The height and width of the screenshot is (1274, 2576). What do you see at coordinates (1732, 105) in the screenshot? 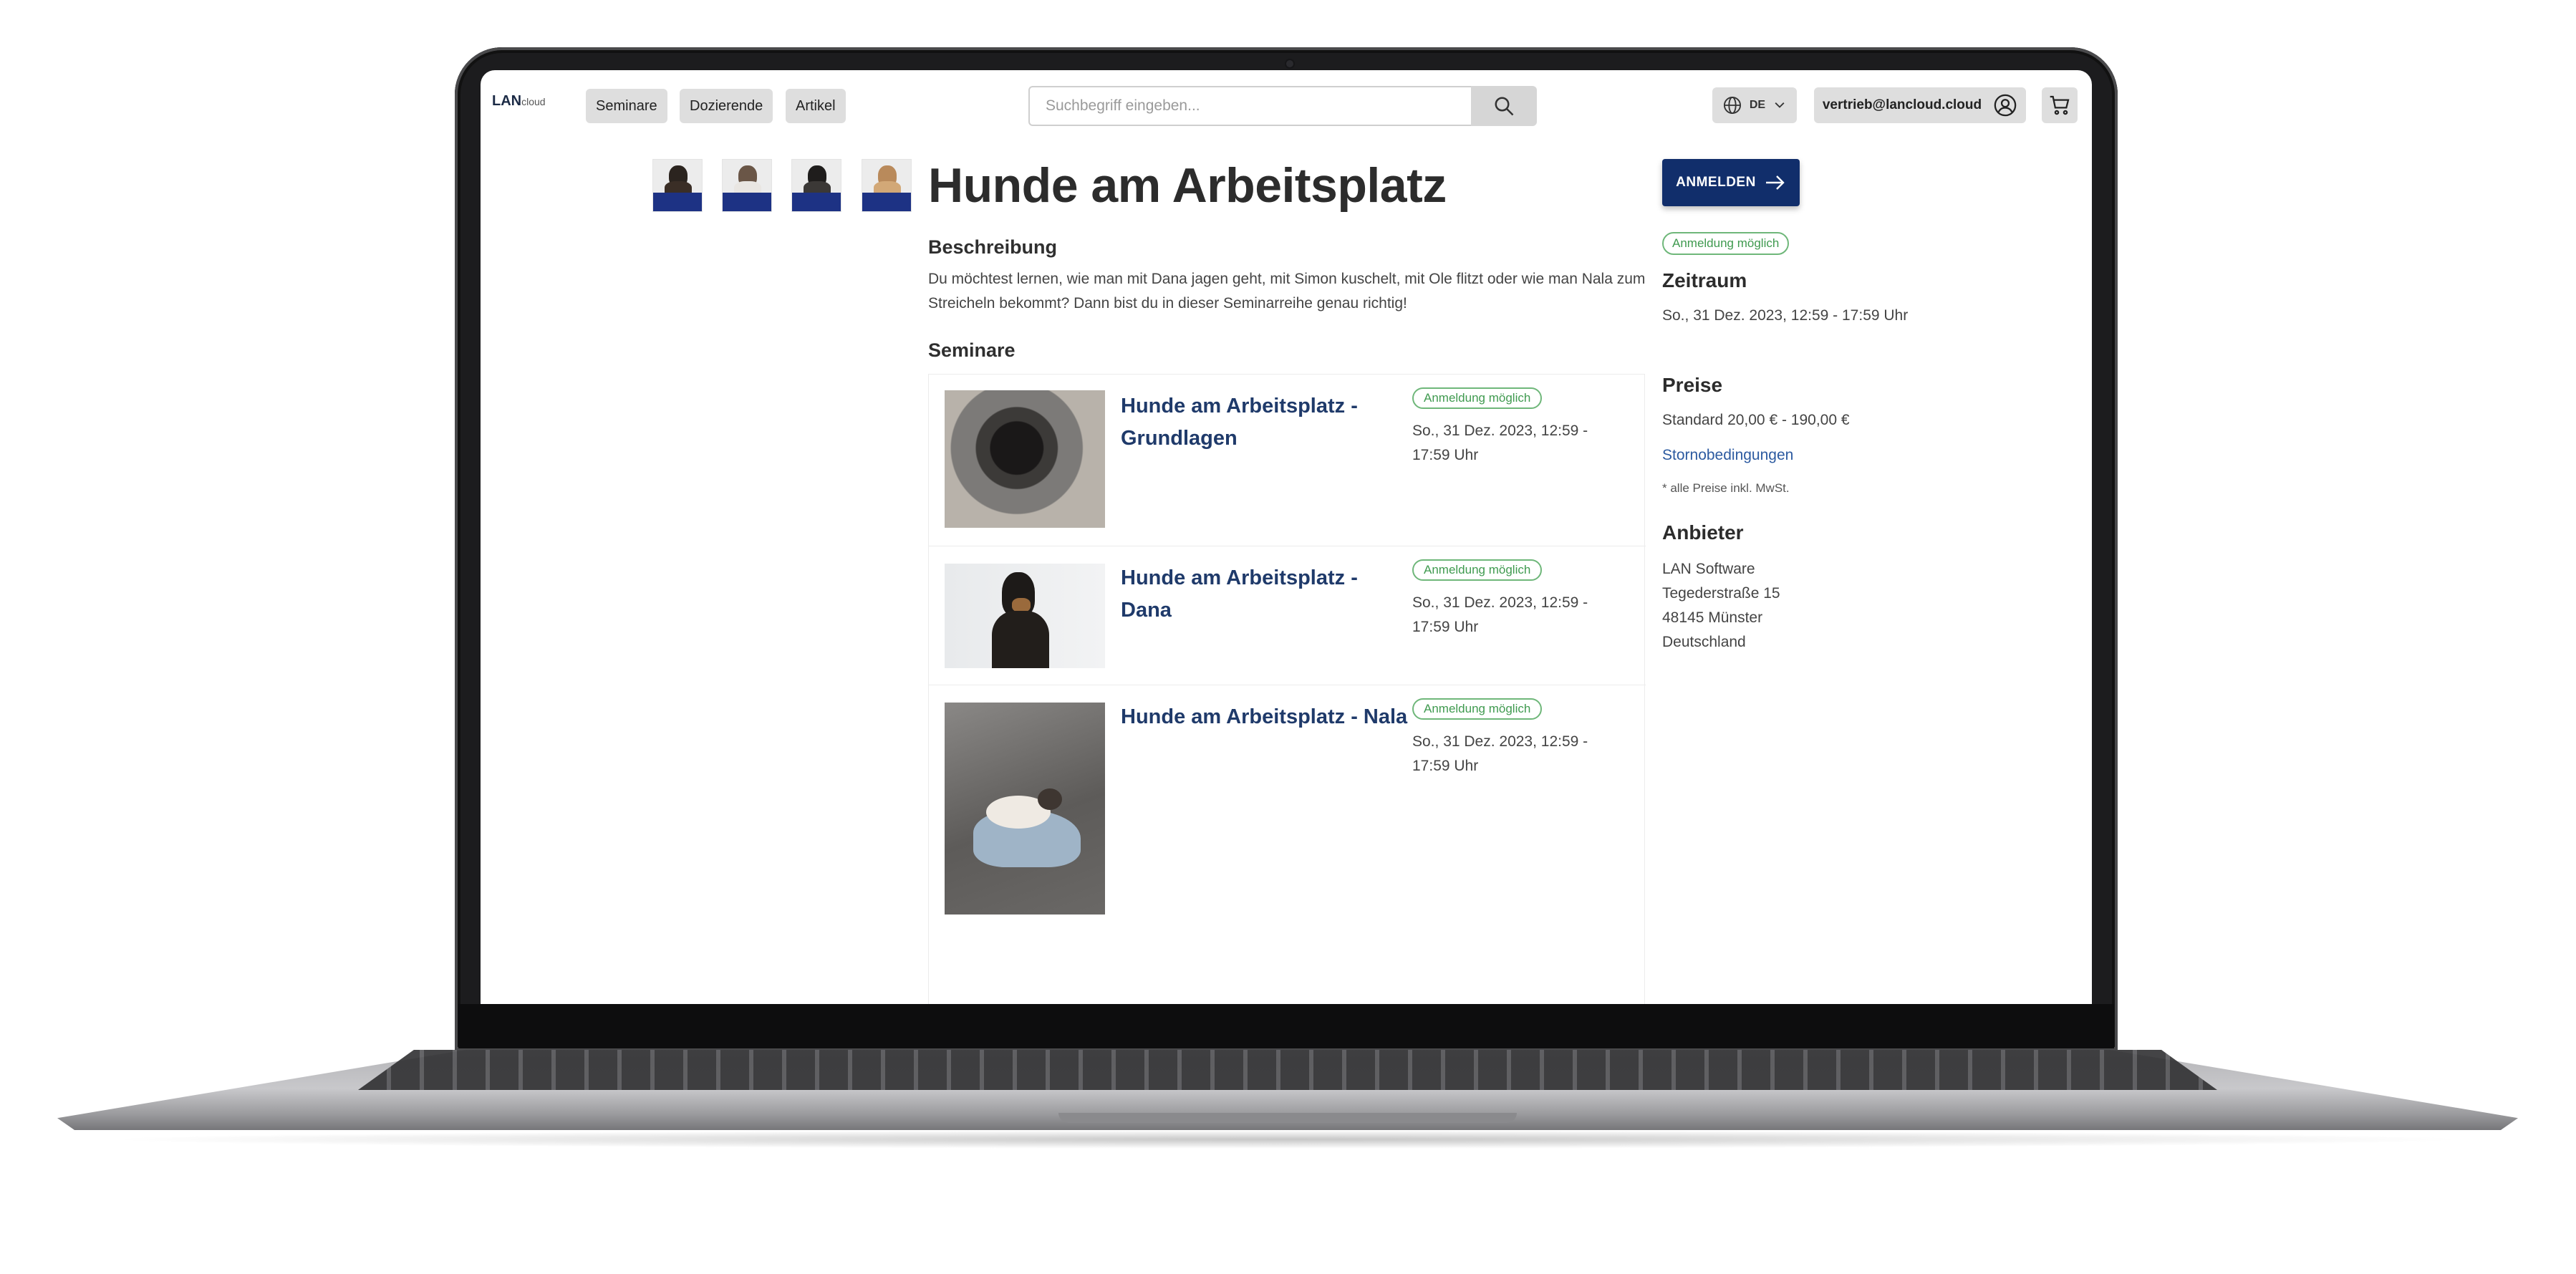
I see `globe-icon` at bounding box center [1732, 105].